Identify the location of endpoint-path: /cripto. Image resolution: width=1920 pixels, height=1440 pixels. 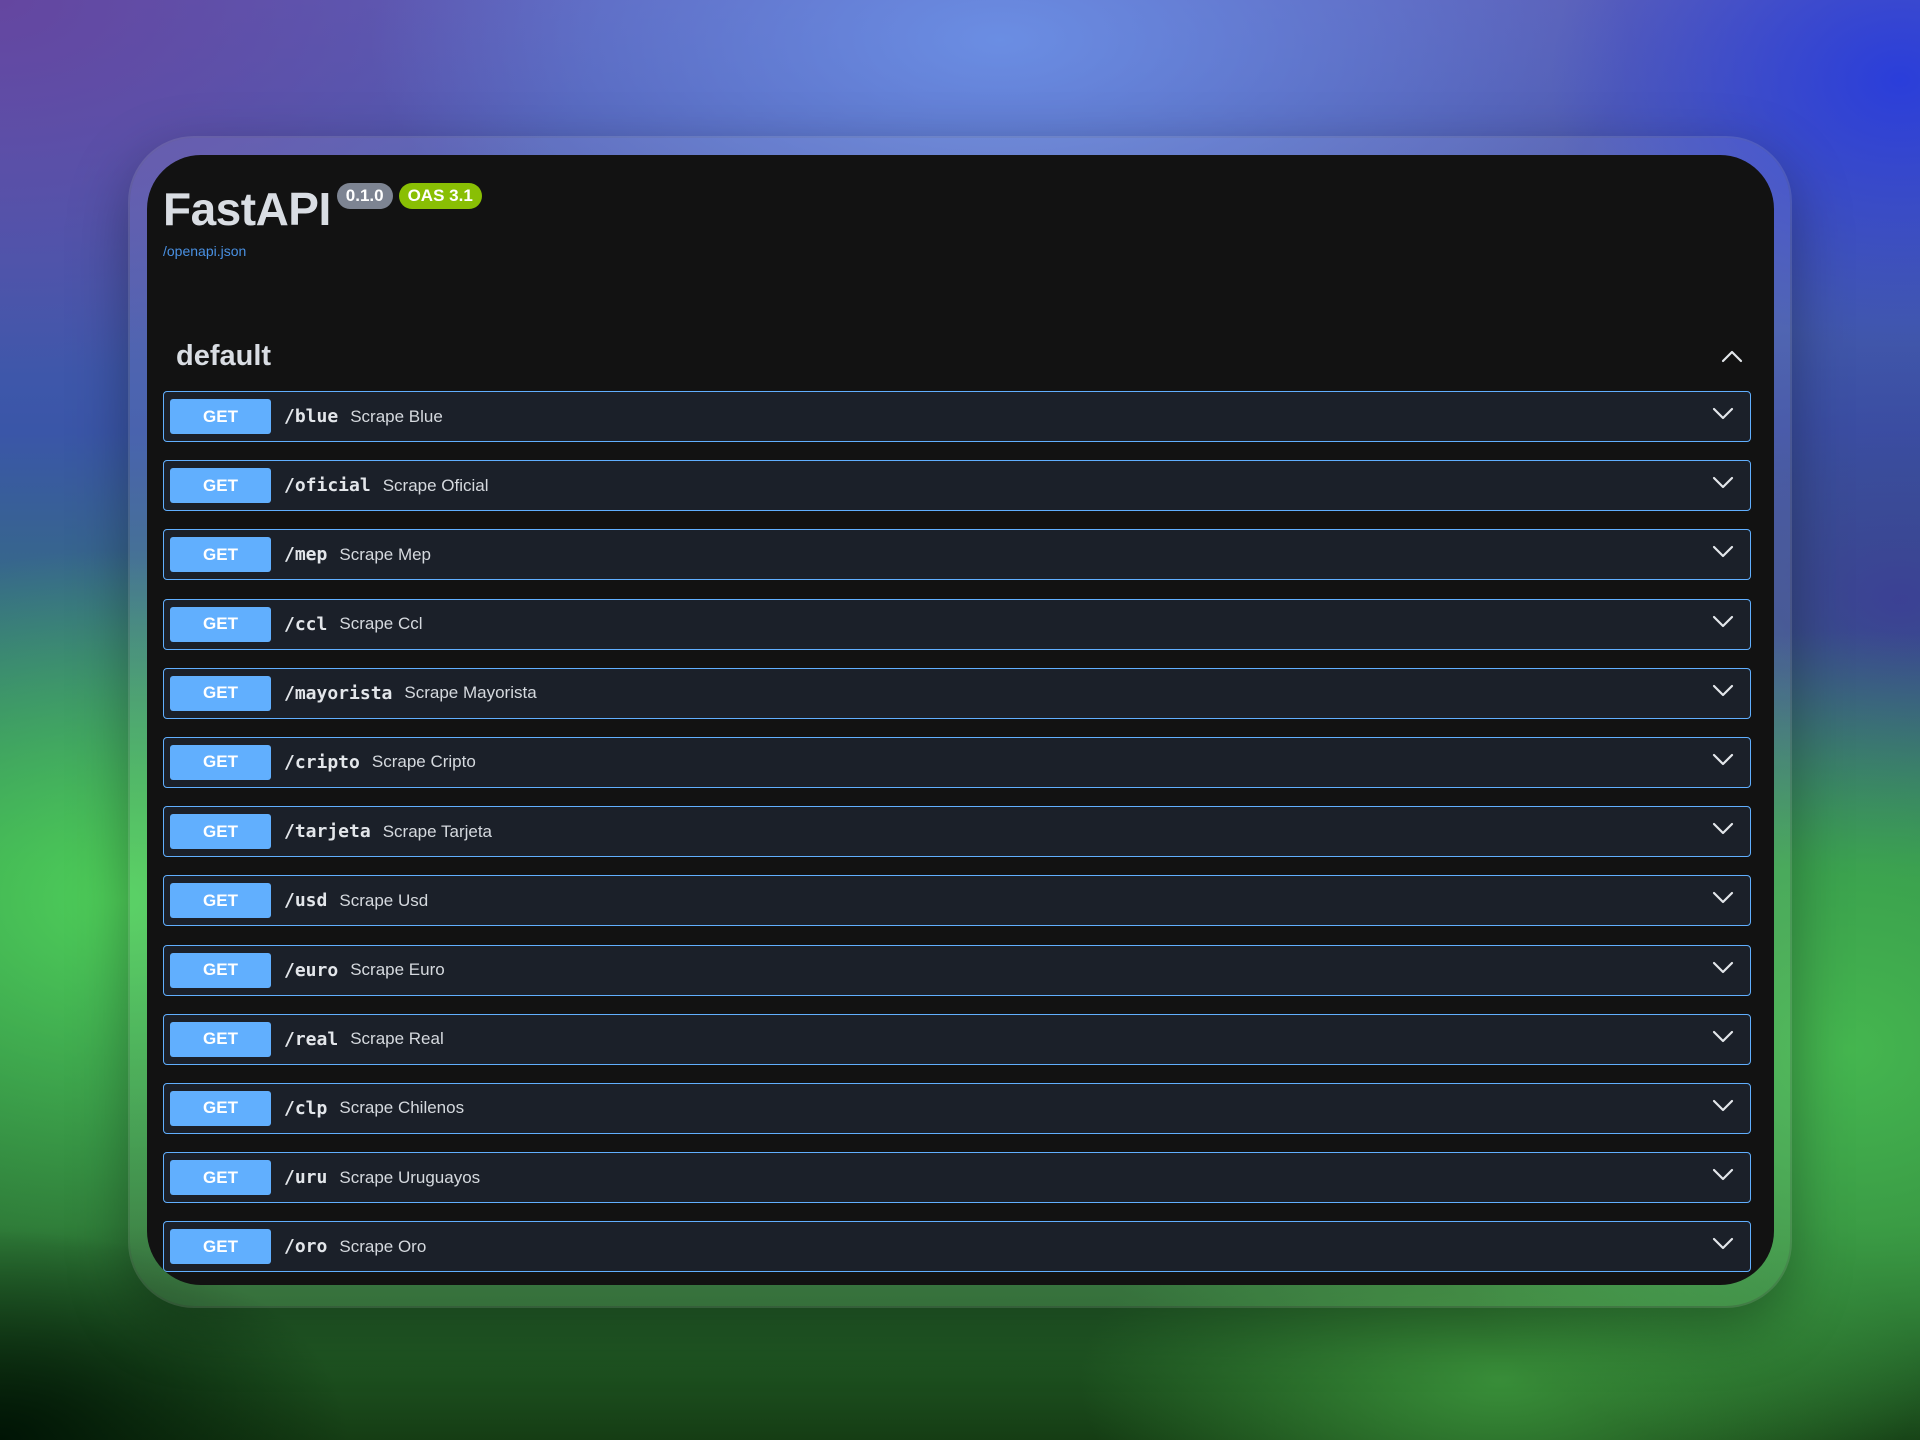
(322, 762).